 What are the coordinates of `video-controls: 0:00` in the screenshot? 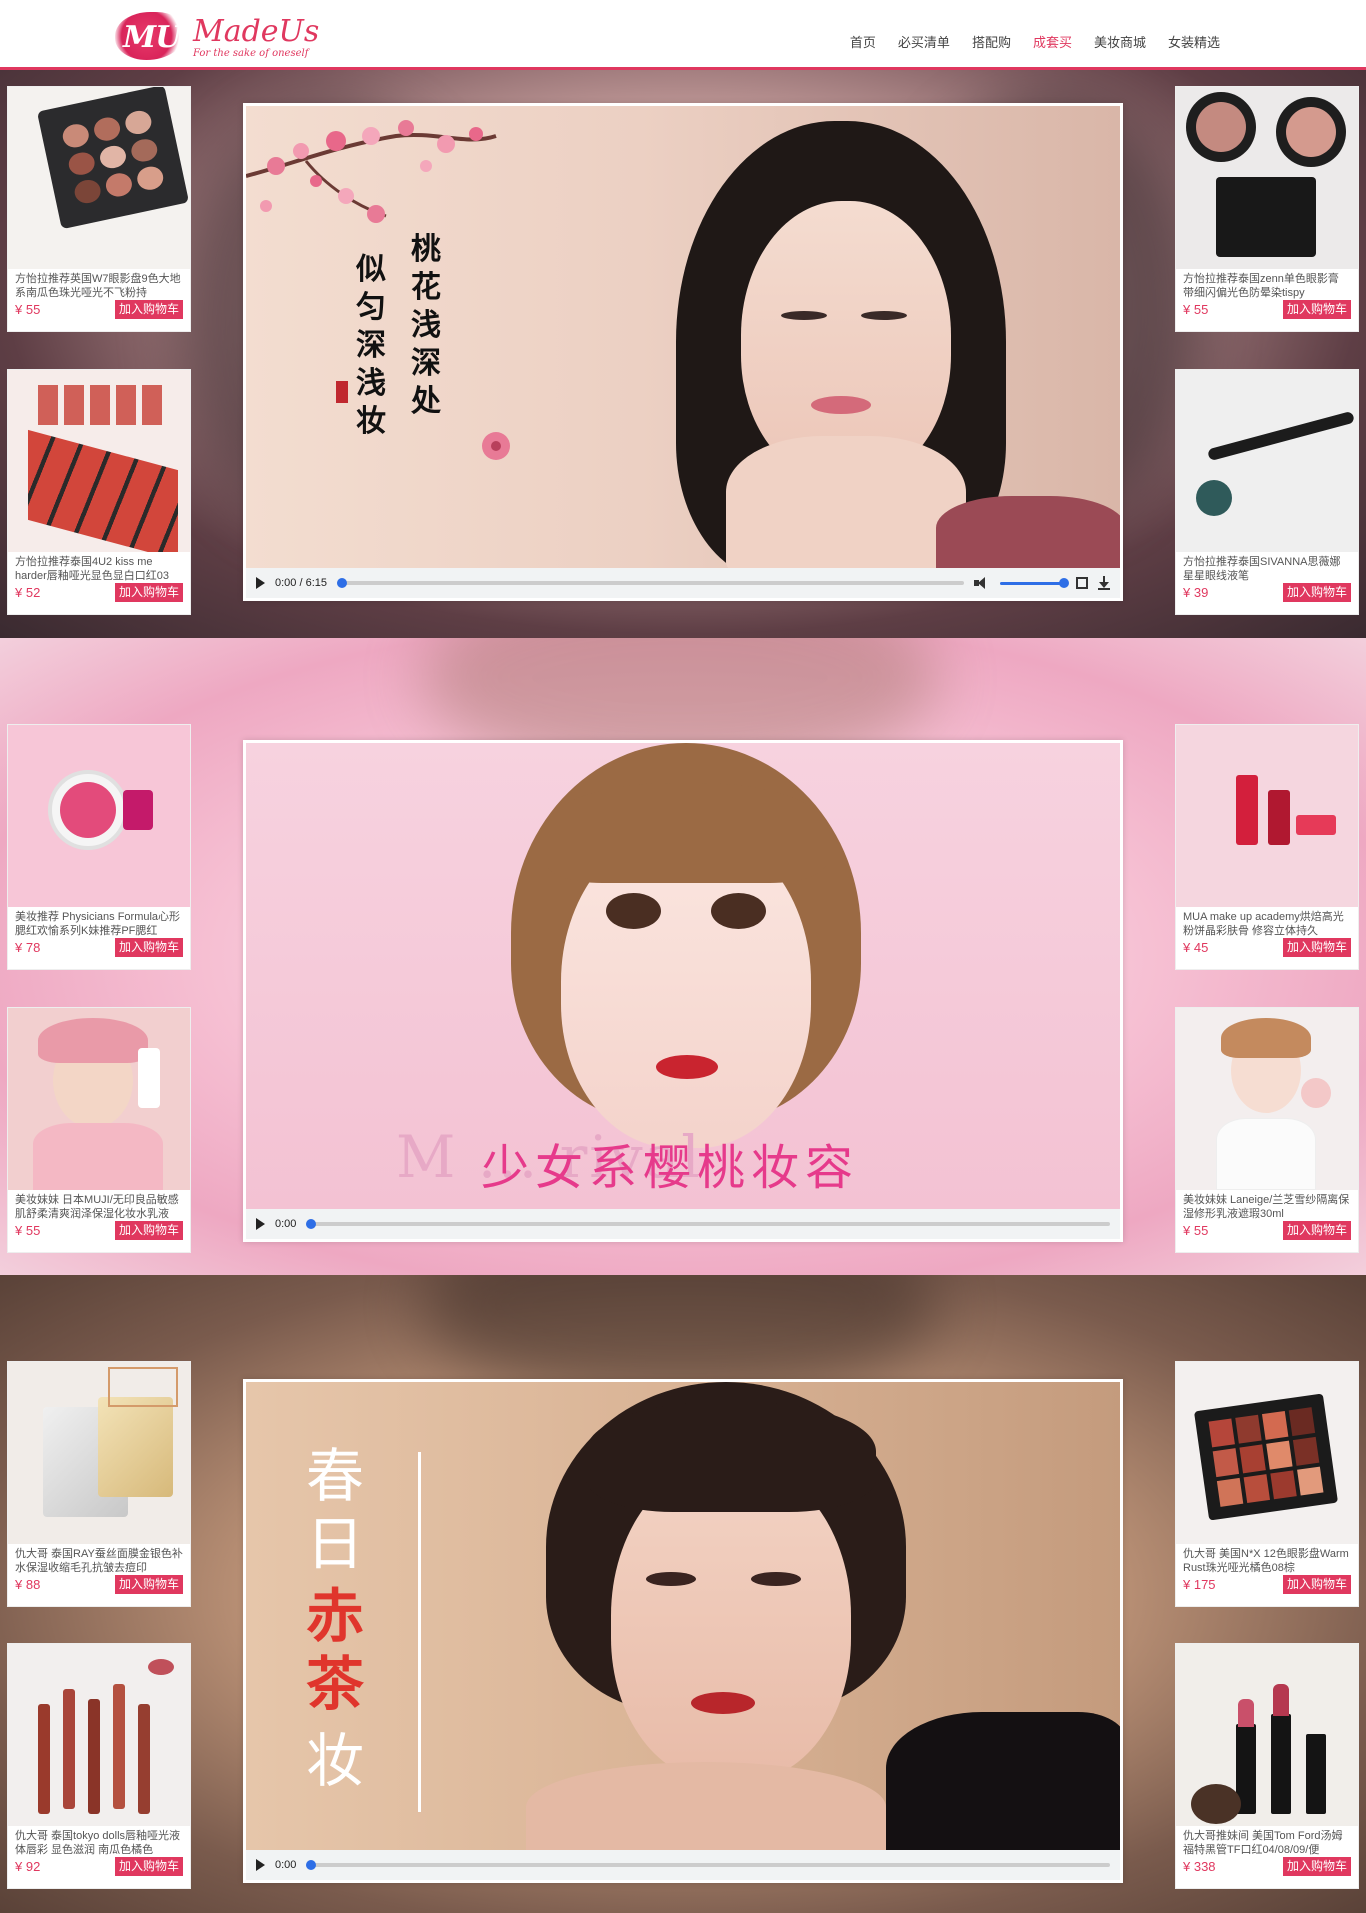 It's located at (683, 1865).